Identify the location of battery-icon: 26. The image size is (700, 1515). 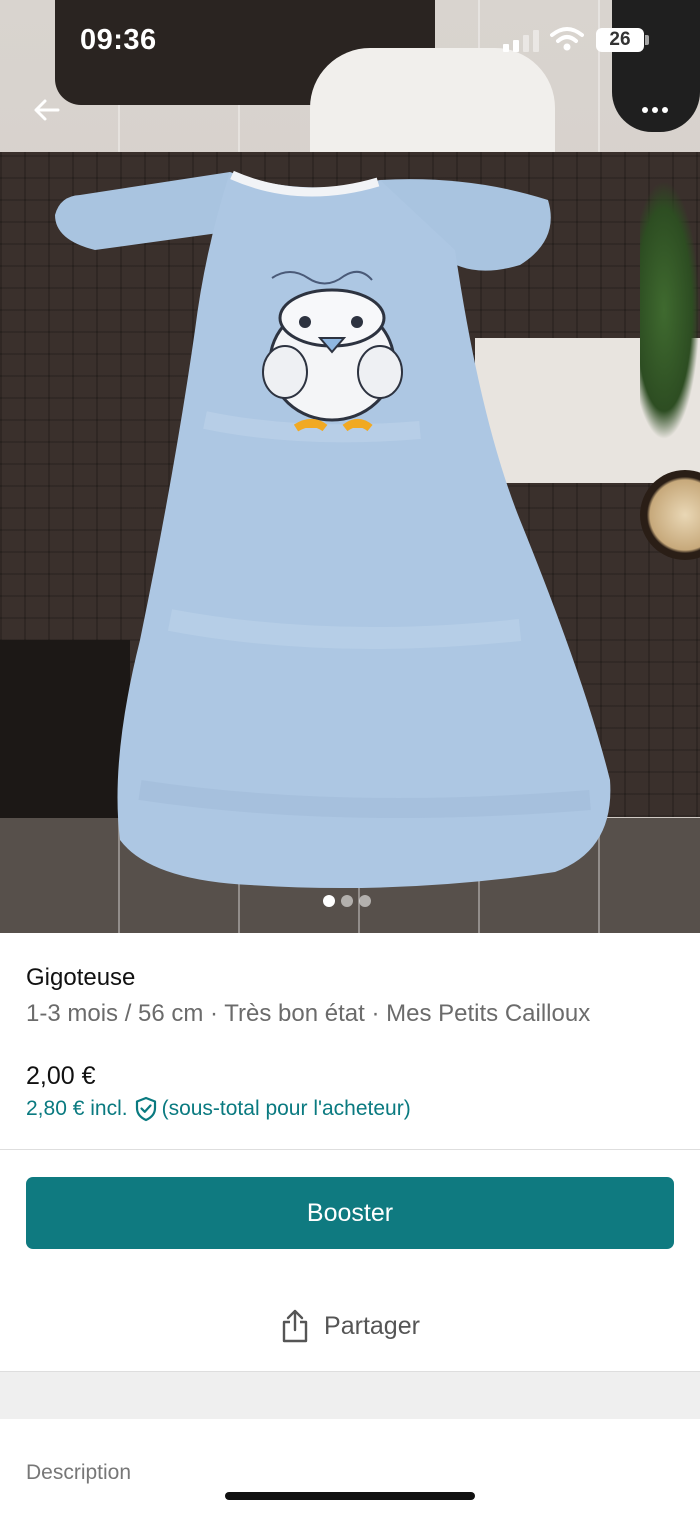
(620, 40).